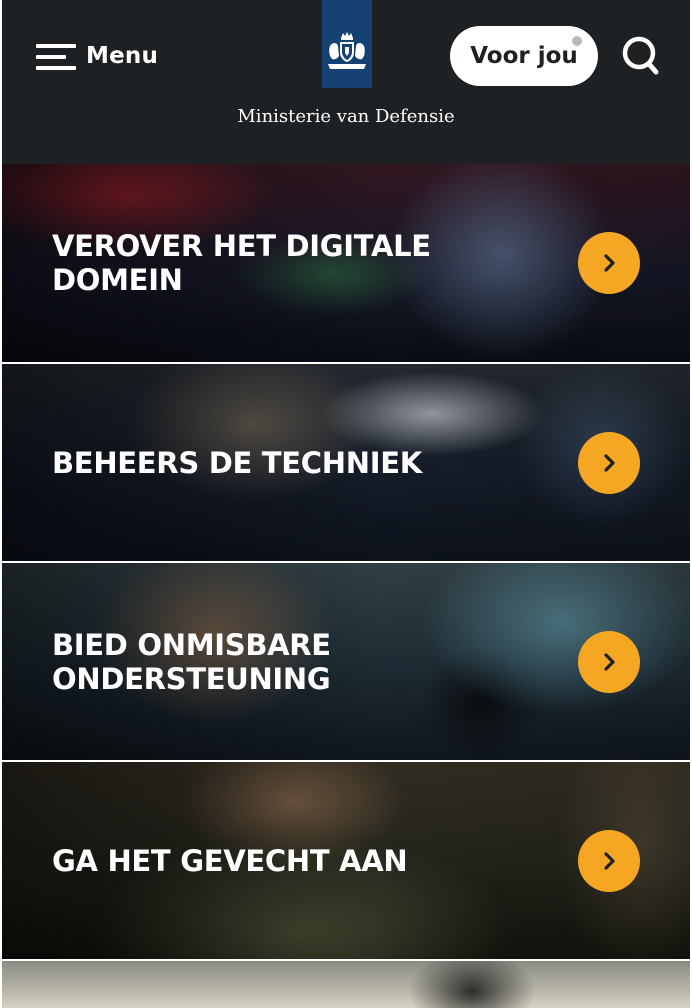 The image size is (692, 1008). I want to click on menu-label: Menu, so click(122, 56).